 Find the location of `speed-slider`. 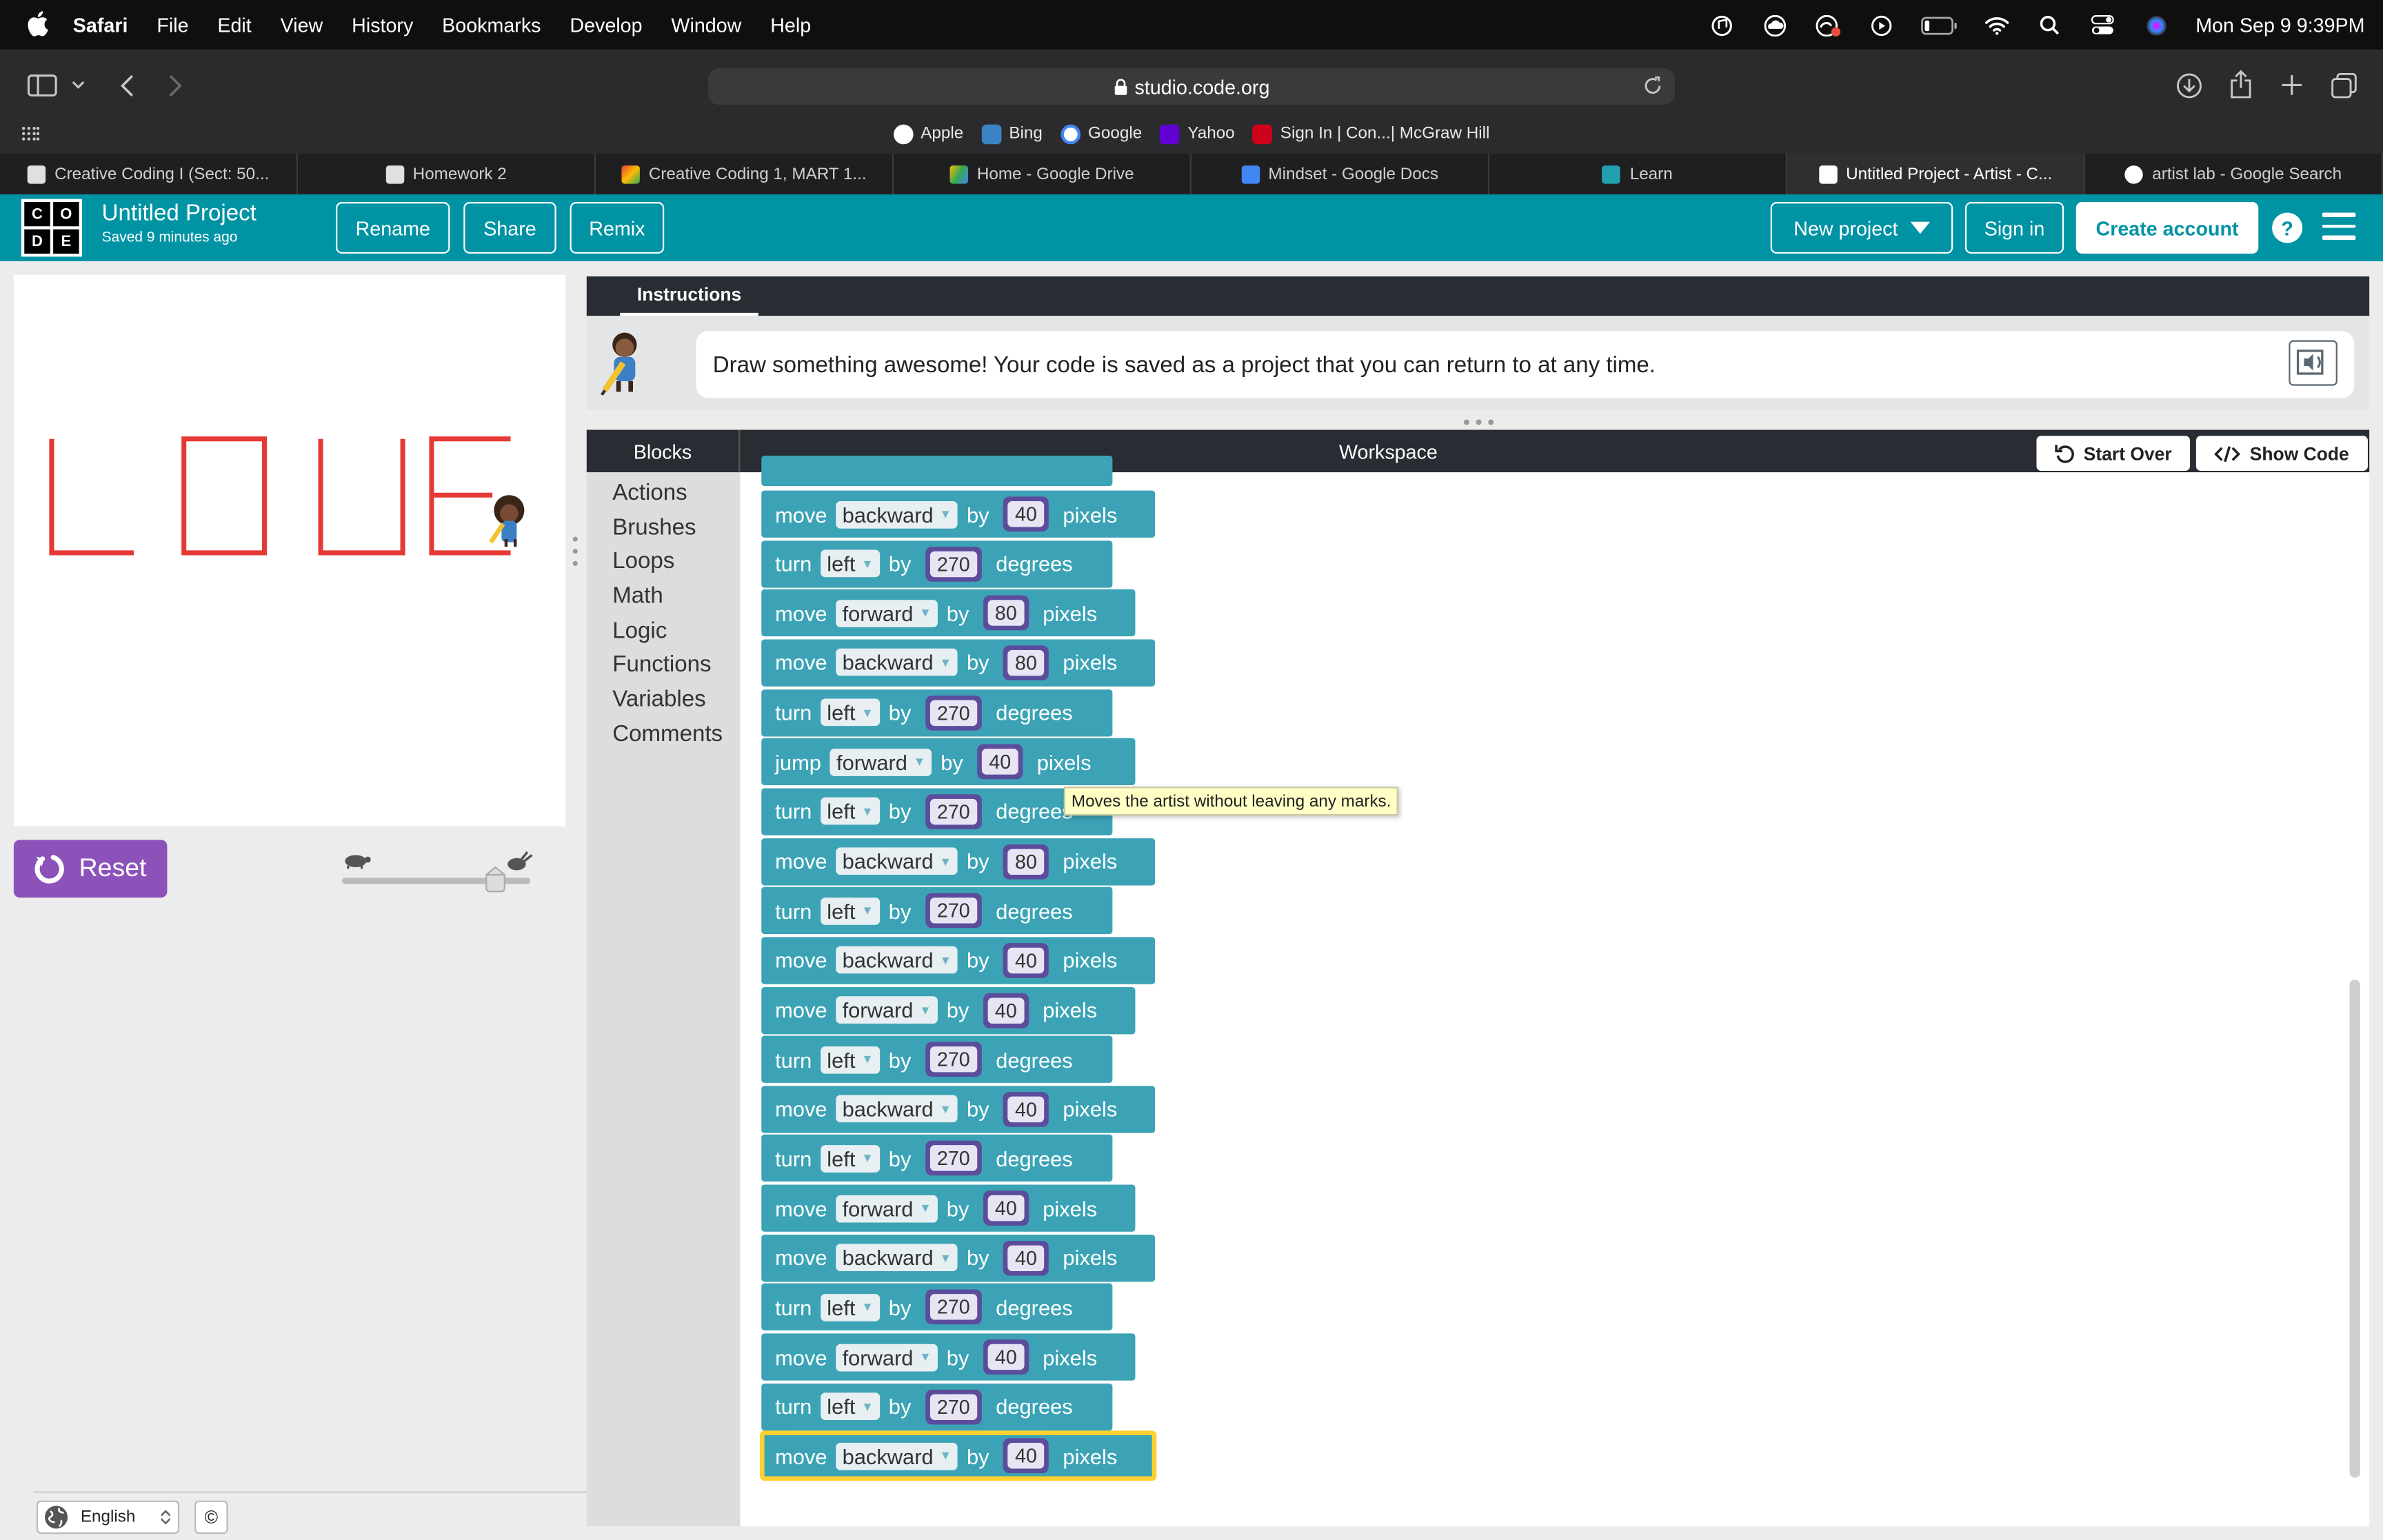

speed-slider is located at coordinates (436, 874).